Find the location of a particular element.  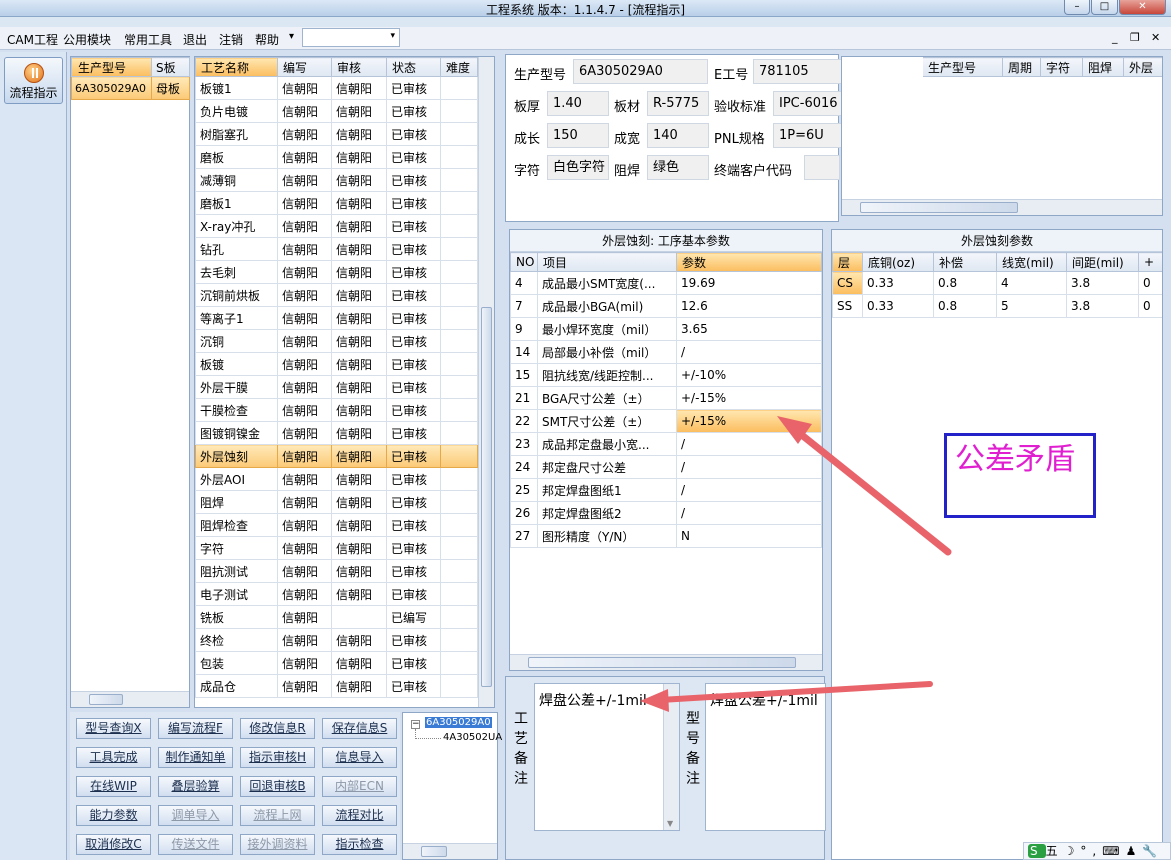

tray-icon-6: 🔧 is located at coordinates (1152, 851).